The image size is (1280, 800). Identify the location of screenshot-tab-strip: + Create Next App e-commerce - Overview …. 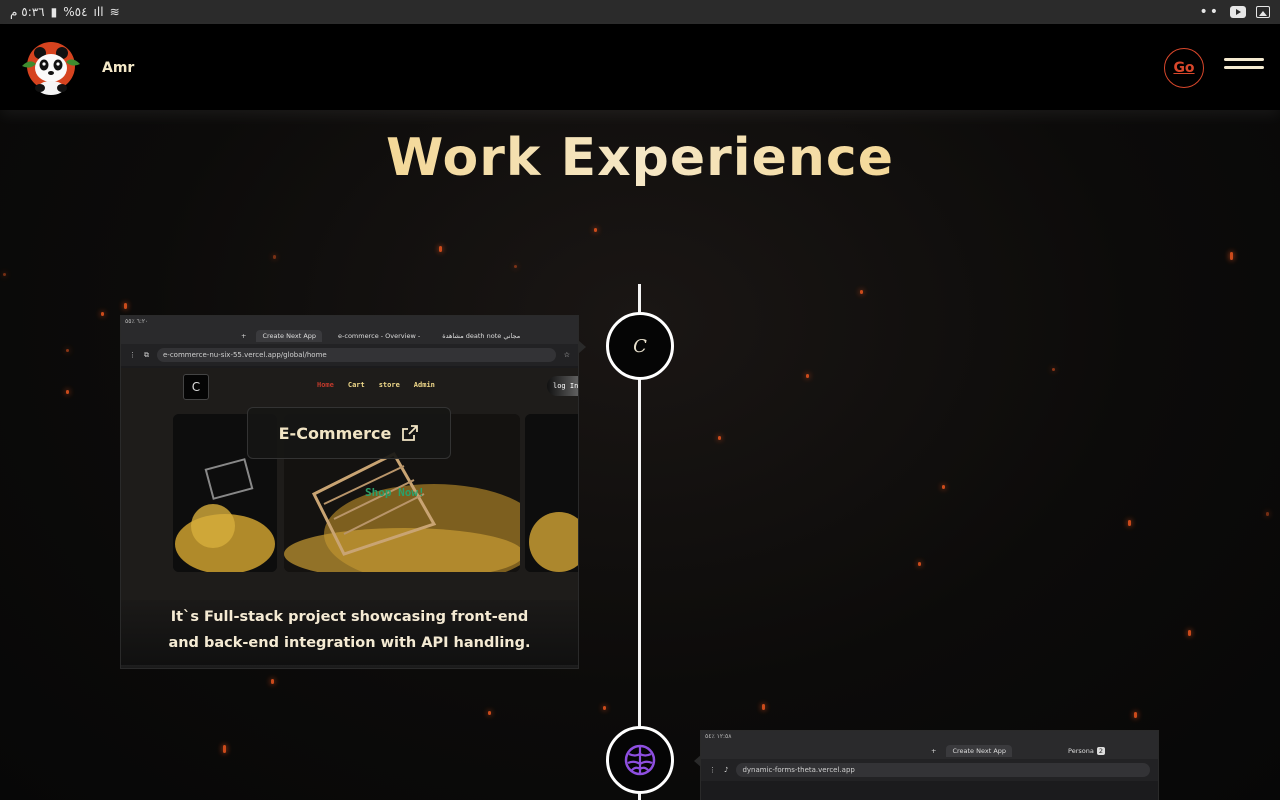
(349, 336).